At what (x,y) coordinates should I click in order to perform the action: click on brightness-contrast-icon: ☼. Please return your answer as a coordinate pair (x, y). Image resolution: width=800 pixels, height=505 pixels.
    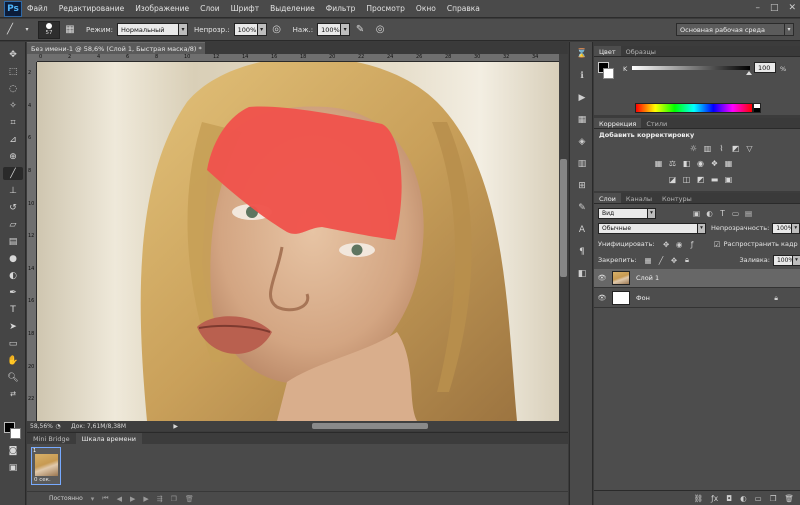
    Looking at the image, I should click on (693, 148).